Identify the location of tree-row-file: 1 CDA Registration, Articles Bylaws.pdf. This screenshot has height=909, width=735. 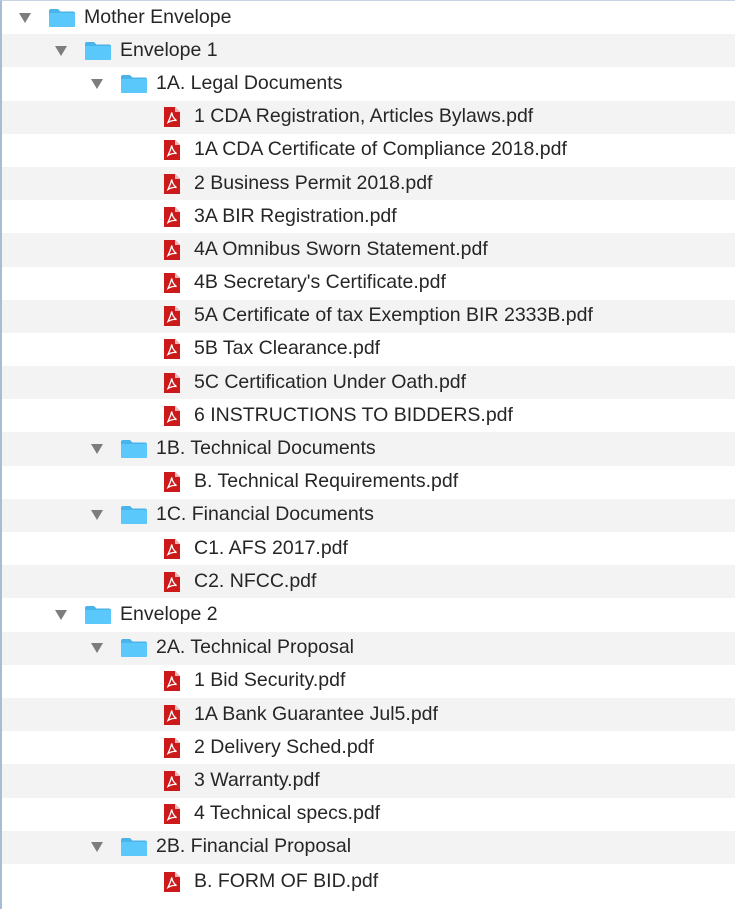
(368, 117).